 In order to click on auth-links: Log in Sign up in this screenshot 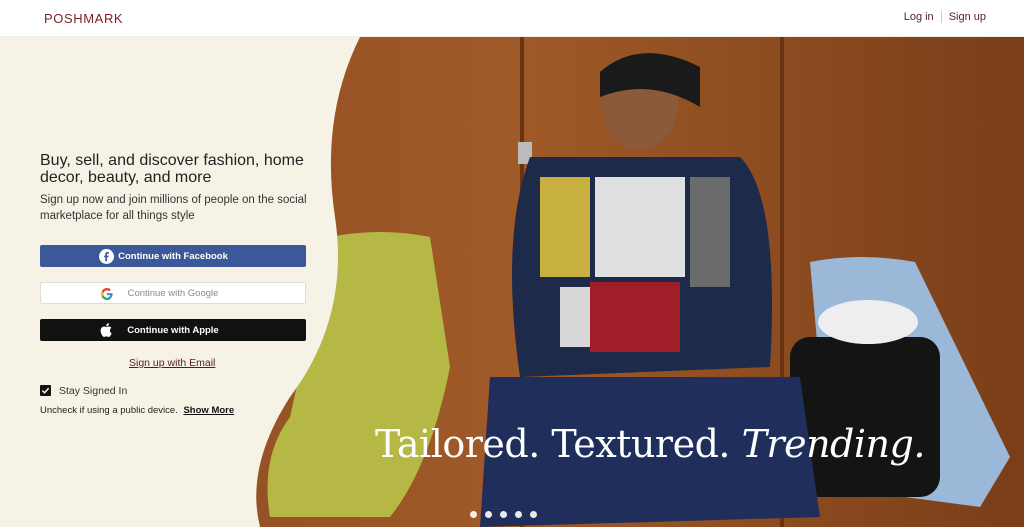, I will do `click(945, 17)`.